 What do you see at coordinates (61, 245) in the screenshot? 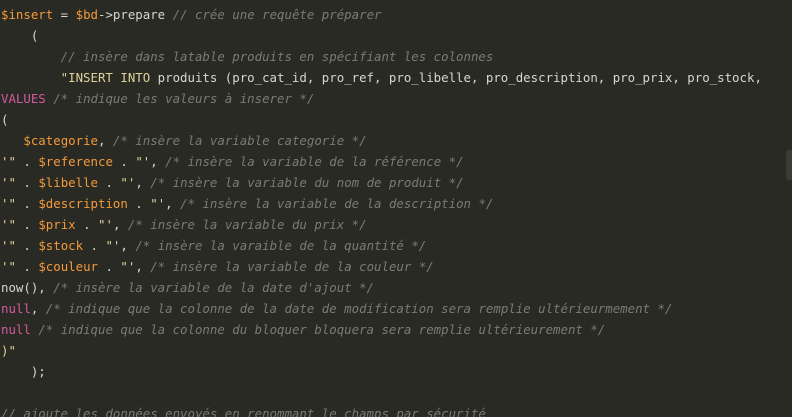
I see `code-token: $stock` at bounding box center [61, 245].